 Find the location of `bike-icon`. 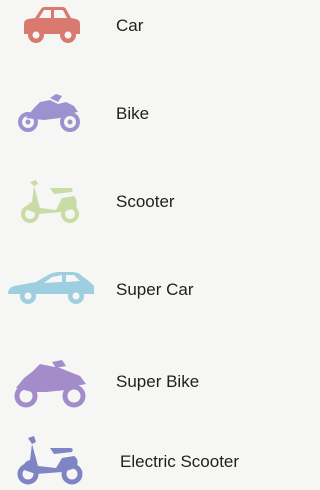

bike-icon is located at coordinates (49, 113).